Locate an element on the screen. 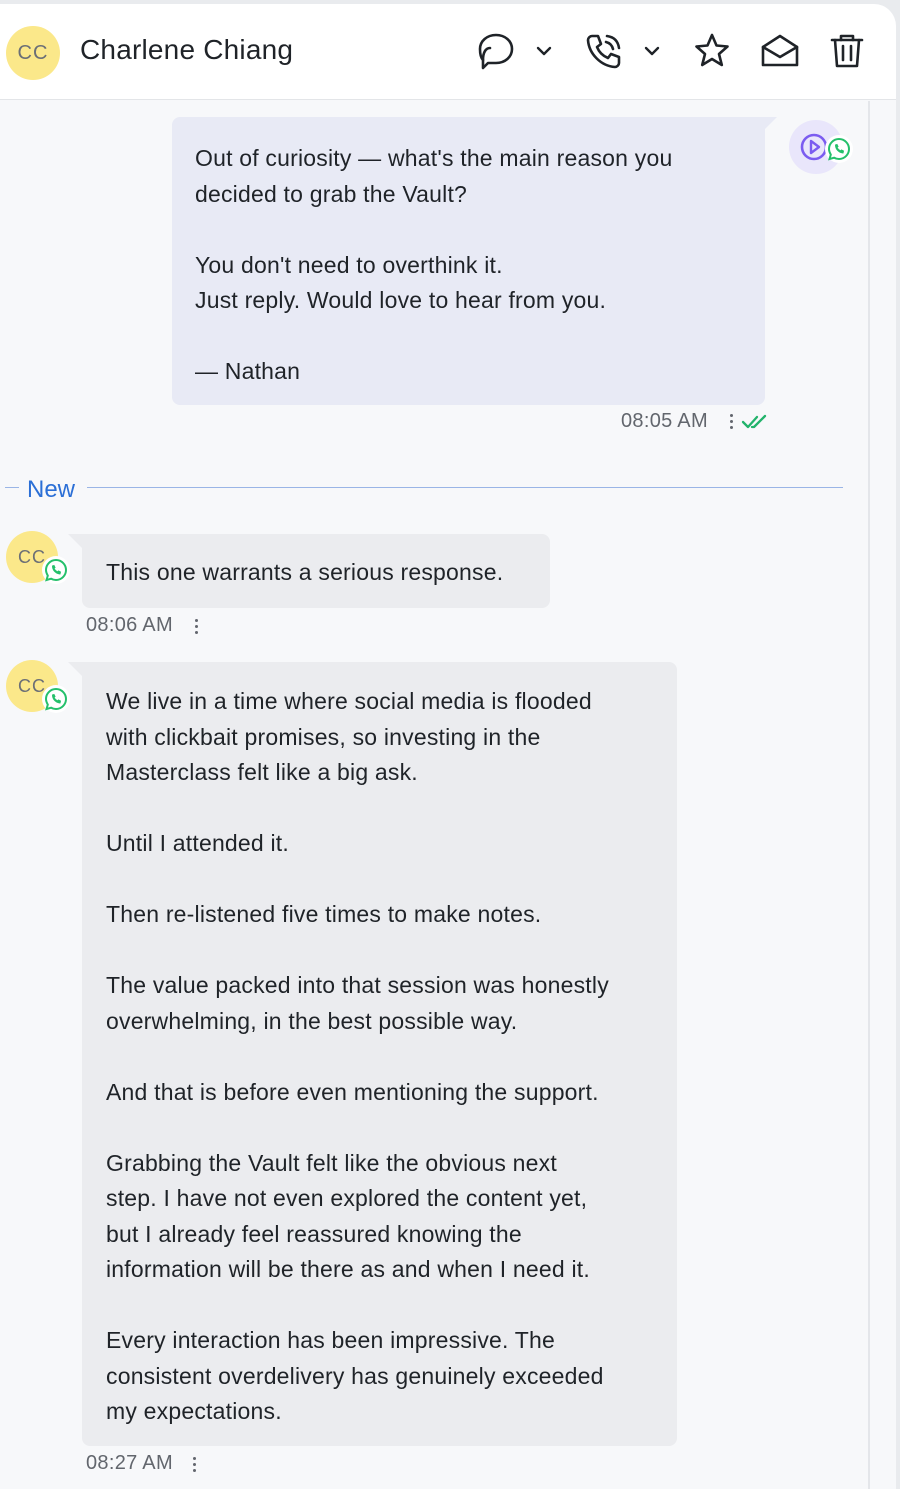 The image size is (900, 1489). message-timestamp: 08:27 AM is located at coordinates (129, 1463).